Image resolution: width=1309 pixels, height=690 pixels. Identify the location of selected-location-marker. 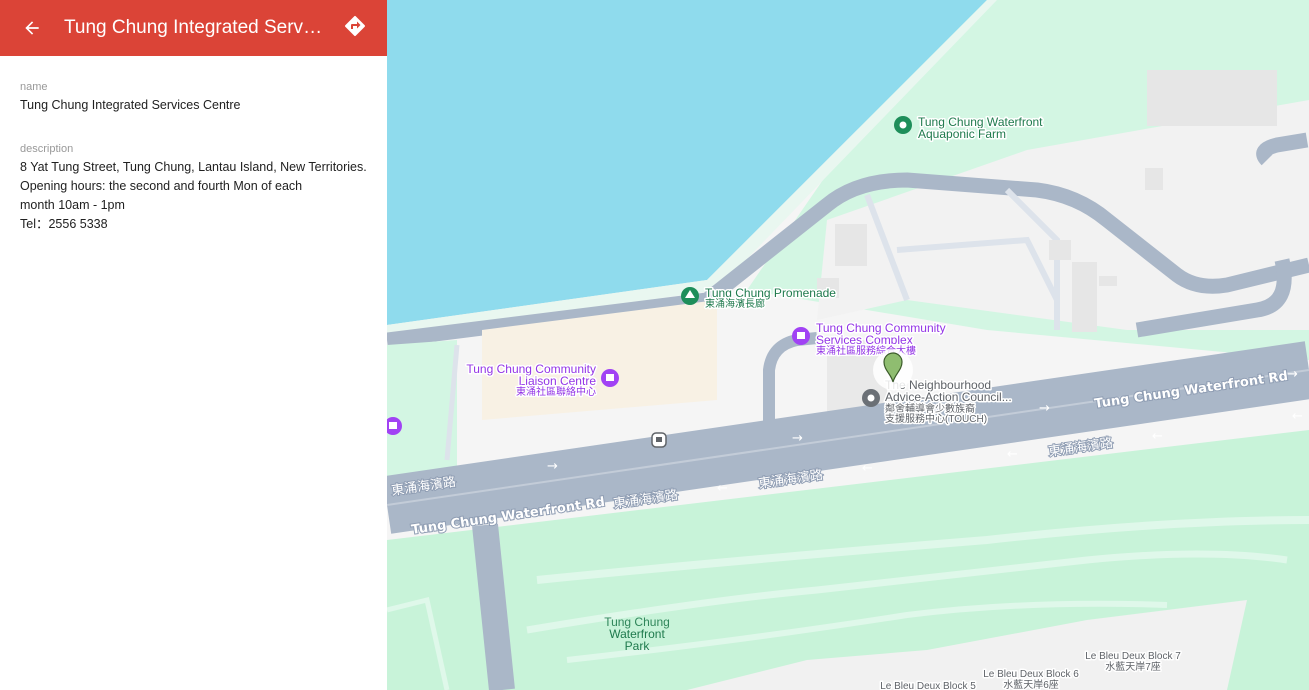
(893, 370).